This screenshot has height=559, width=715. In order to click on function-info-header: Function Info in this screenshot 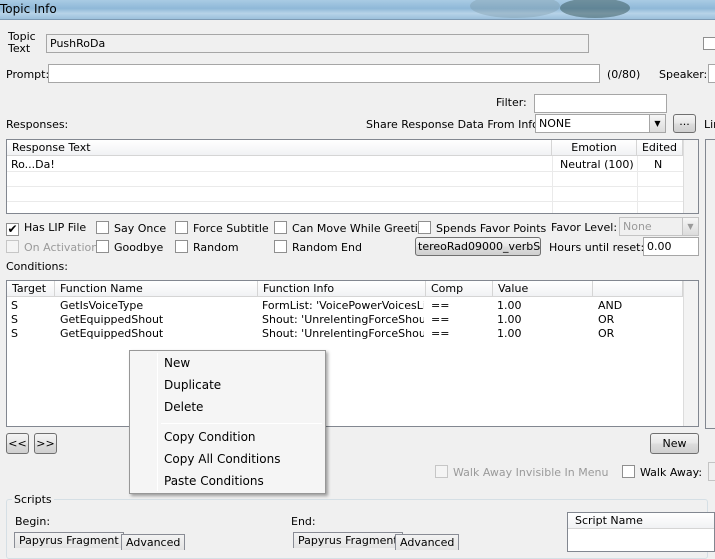, I will do `click(342, 289)`.